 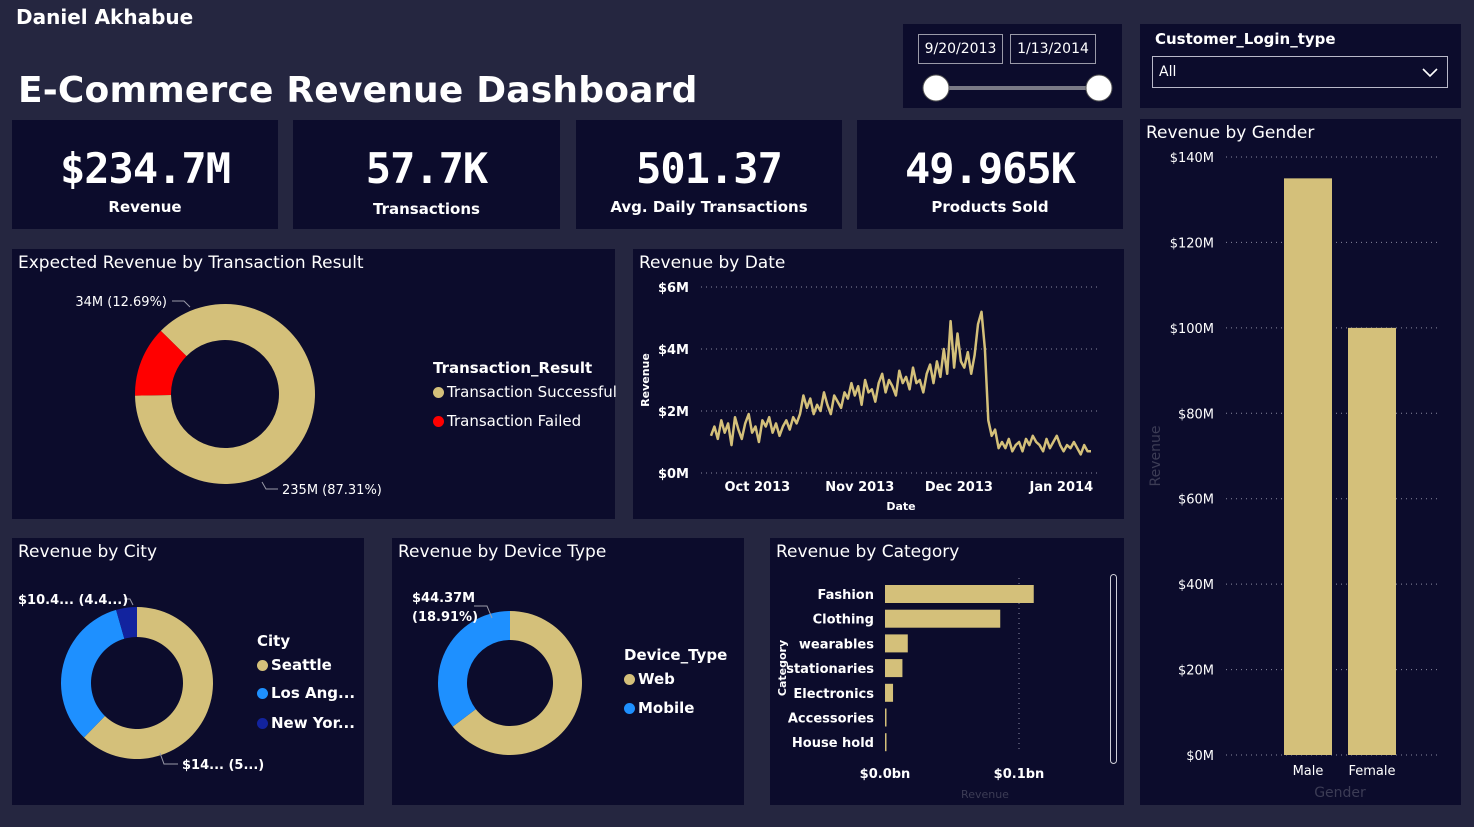 What do you see at coordinates (223, 765) in the screenshot?
I see `data-label: $14... (5...)` at bounding box center [223, 765].